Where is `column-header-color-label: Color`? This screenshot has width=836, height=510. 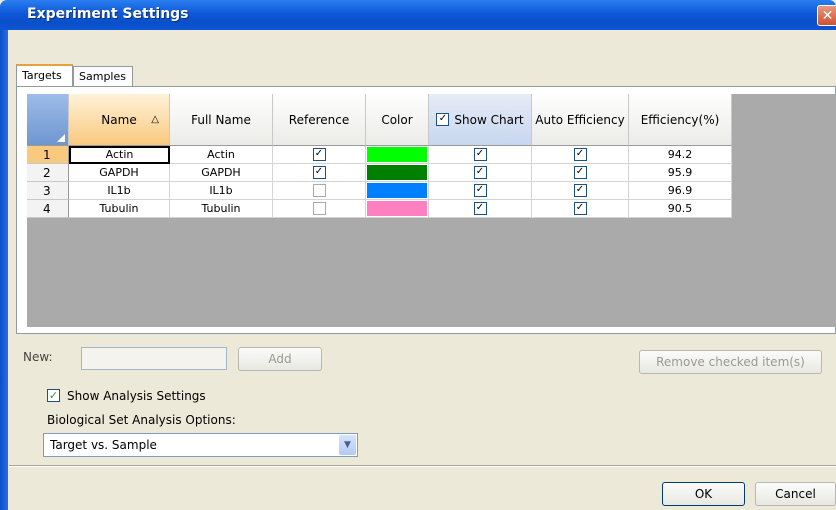
column-header-color-label: Color is located at coordinates (397, 120).